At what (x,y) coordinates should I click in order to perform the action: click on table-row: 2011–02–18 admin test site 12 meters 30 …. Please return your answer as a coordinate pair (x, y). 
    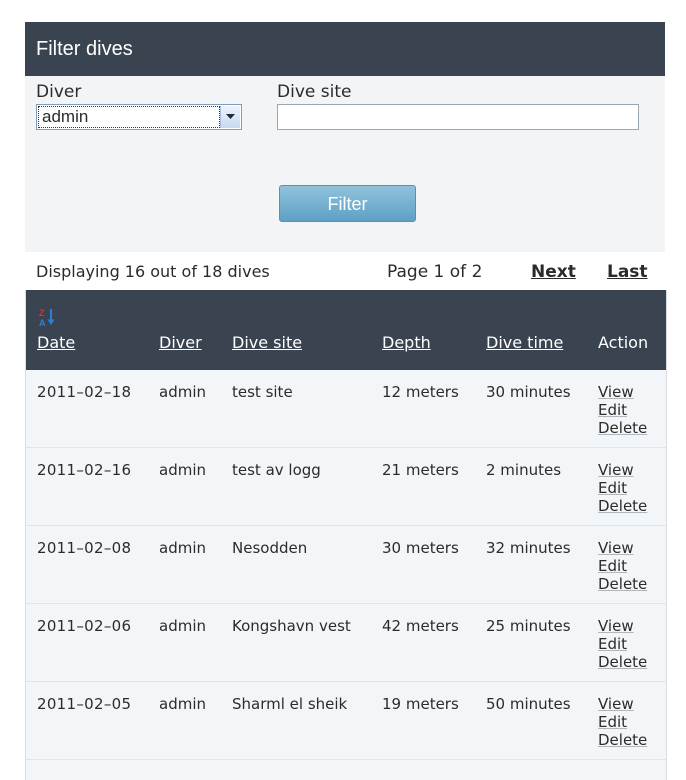
    Looking at the image, I should click on (346, 409).